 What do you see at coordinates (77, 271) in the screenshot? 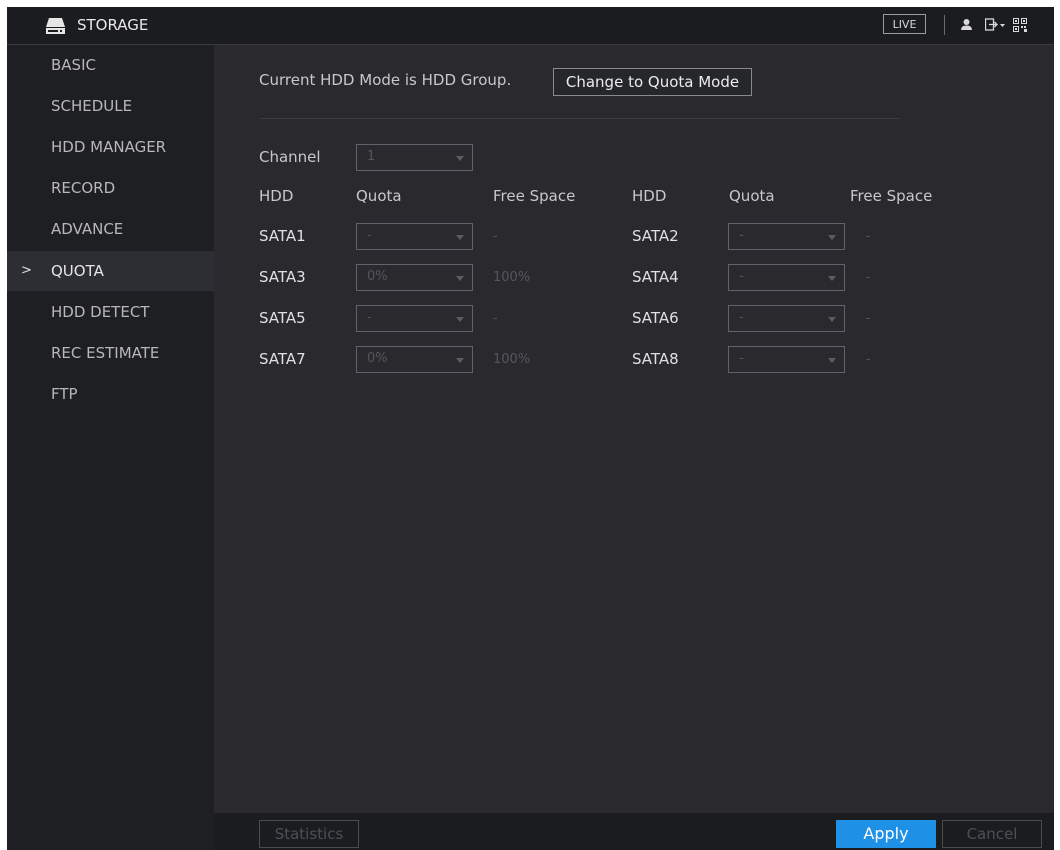
I see `sidebar-item-label: QUOTA` at bounding box center [77, 271].